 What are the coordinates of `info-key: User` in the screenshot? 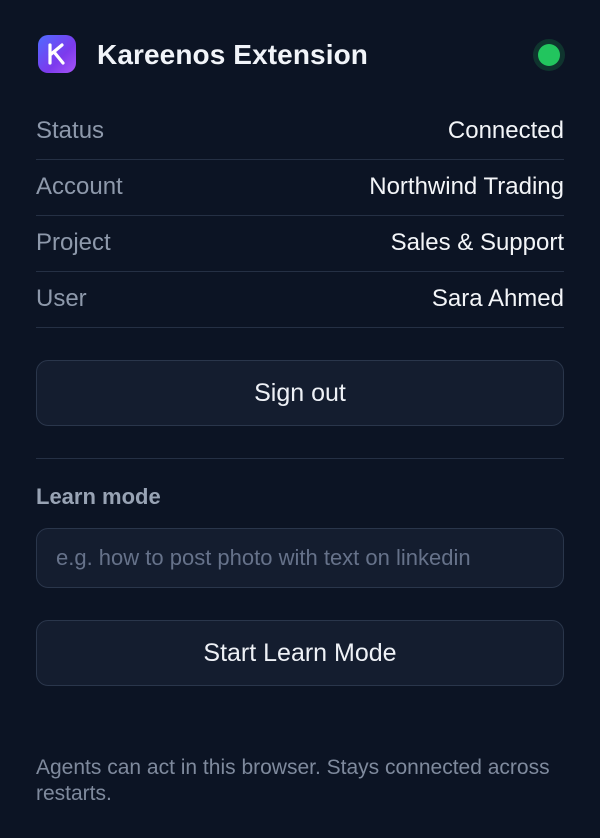 It's located at (61, 298).